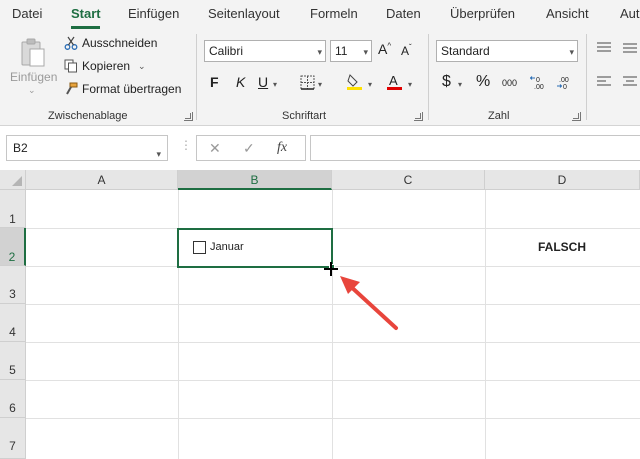  What do you see at coordinates (13, 361) in the screenshot?
I see `row-header-5: 5` at bounding box center [13, 361].